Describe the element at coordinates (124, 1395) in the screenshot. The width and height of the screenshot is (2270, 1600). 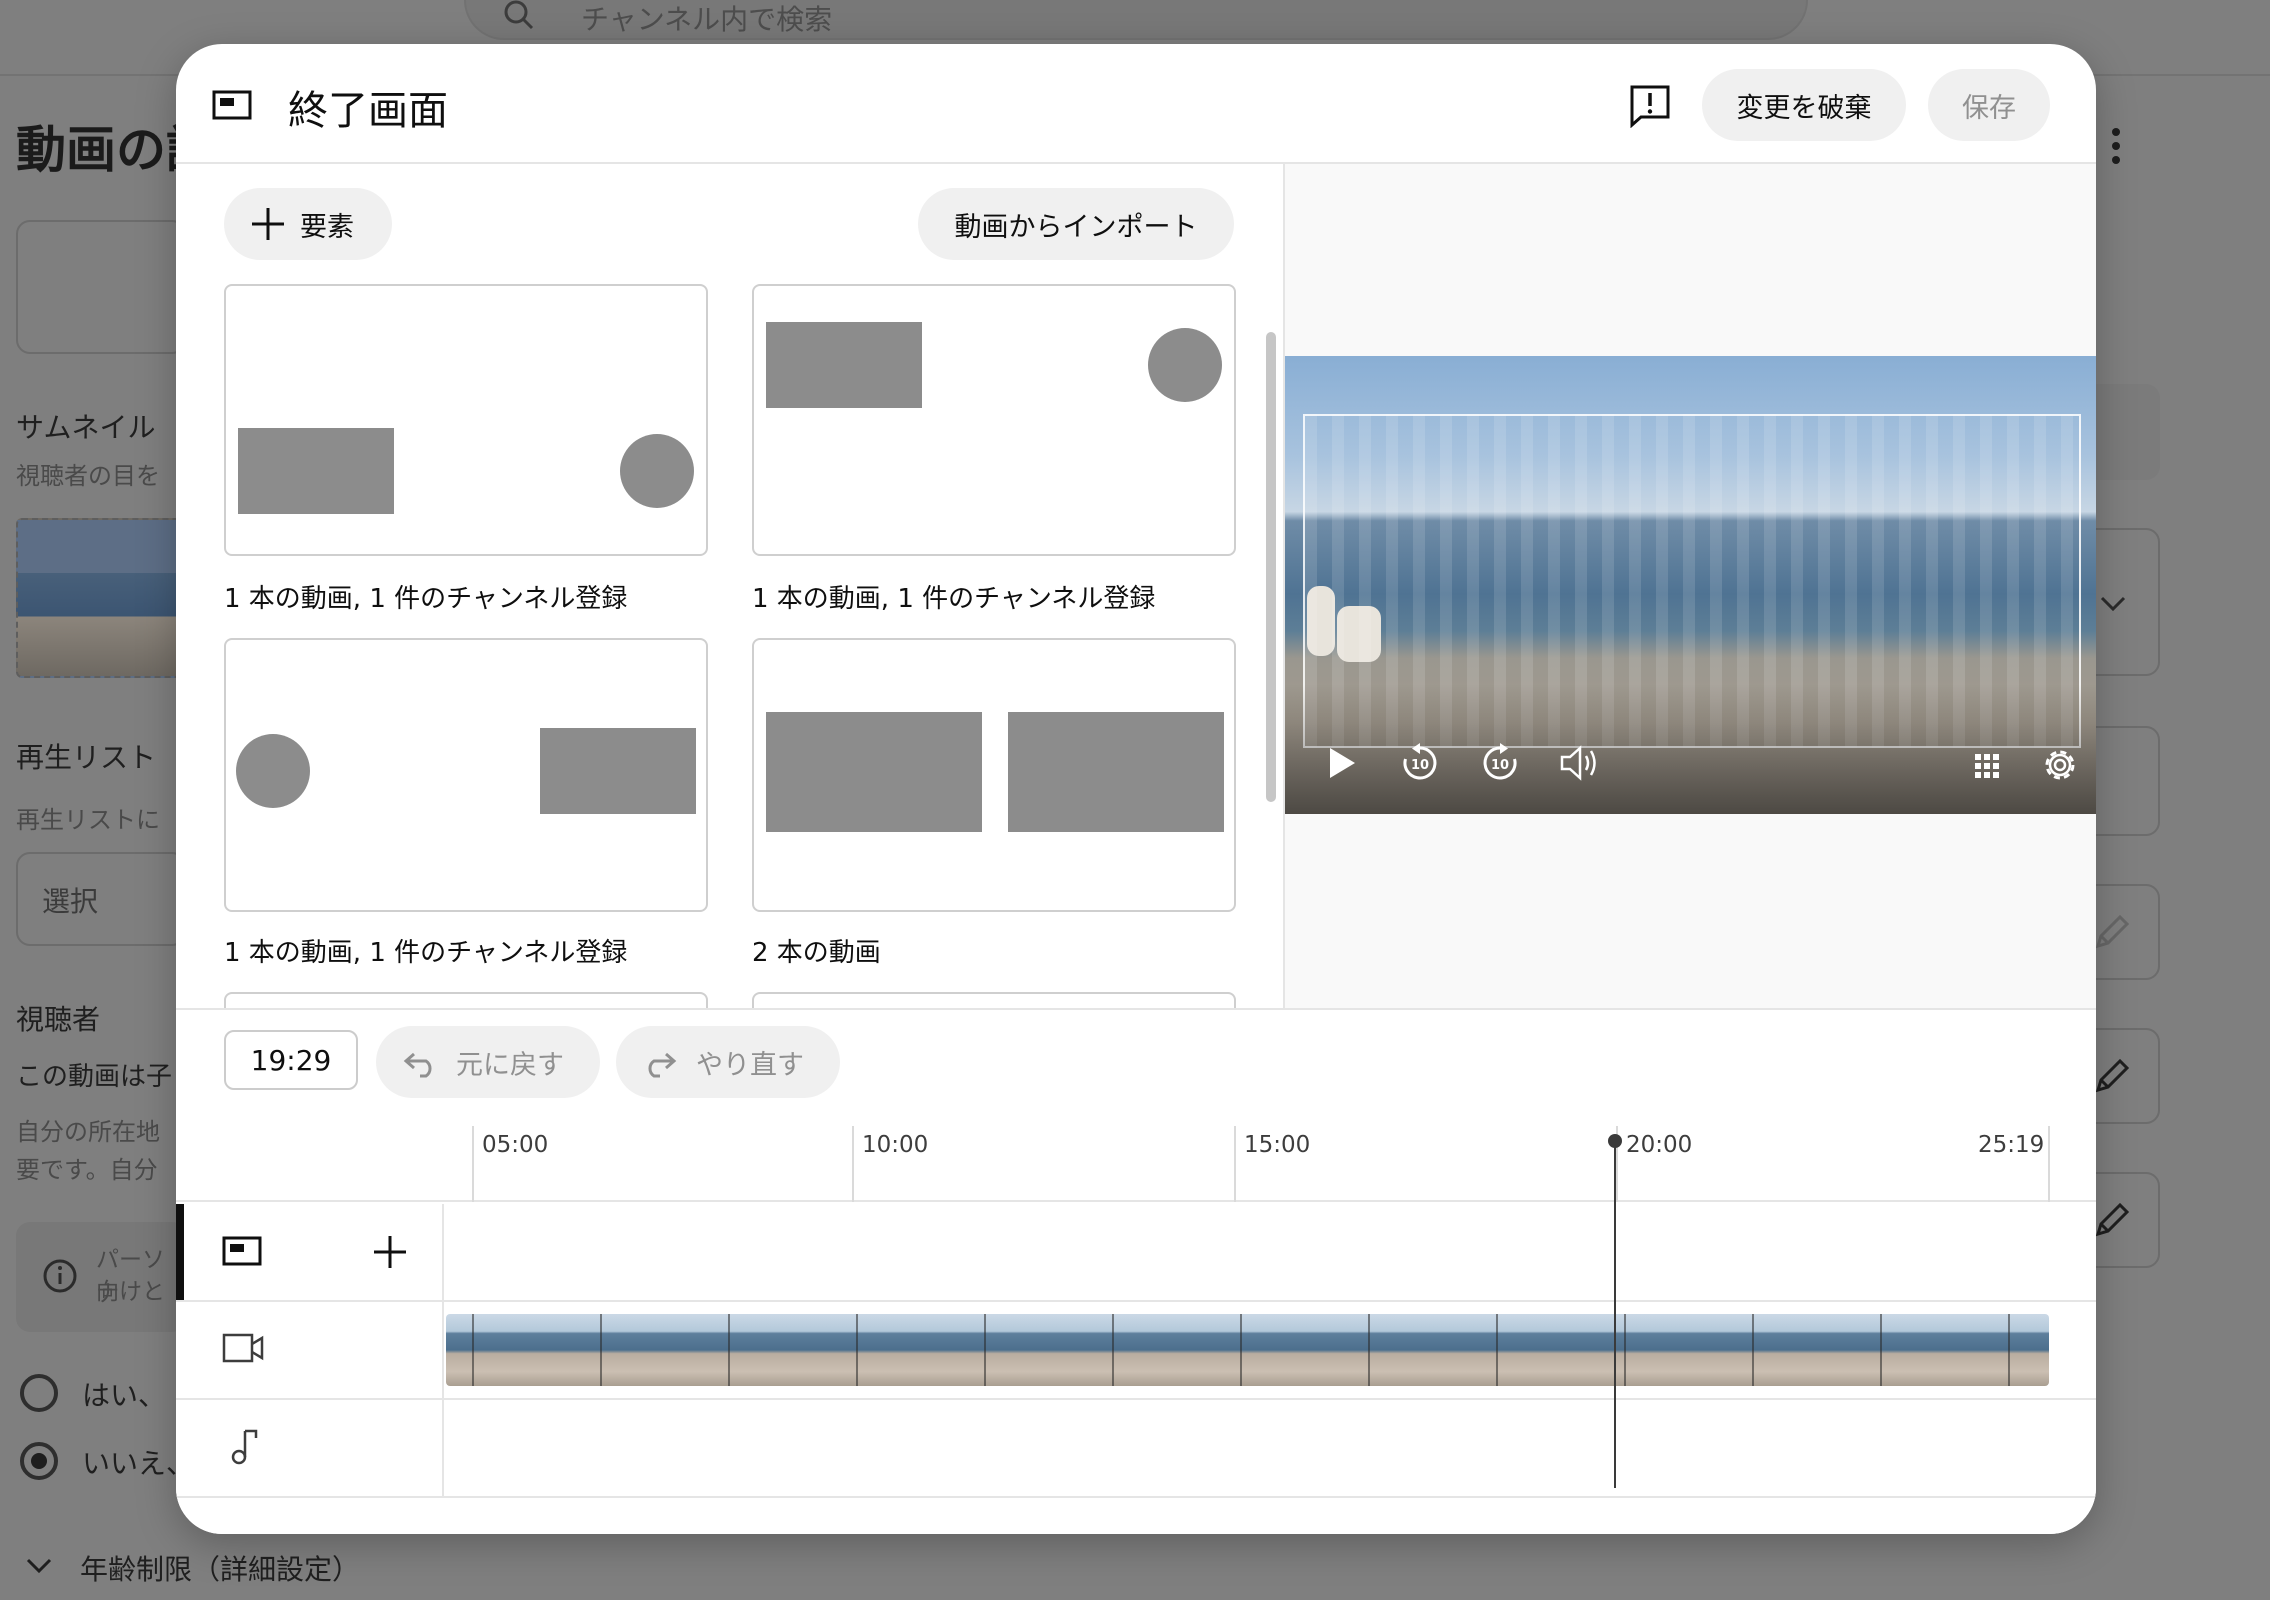
I see `radio-yes-label: はい、` at that location.